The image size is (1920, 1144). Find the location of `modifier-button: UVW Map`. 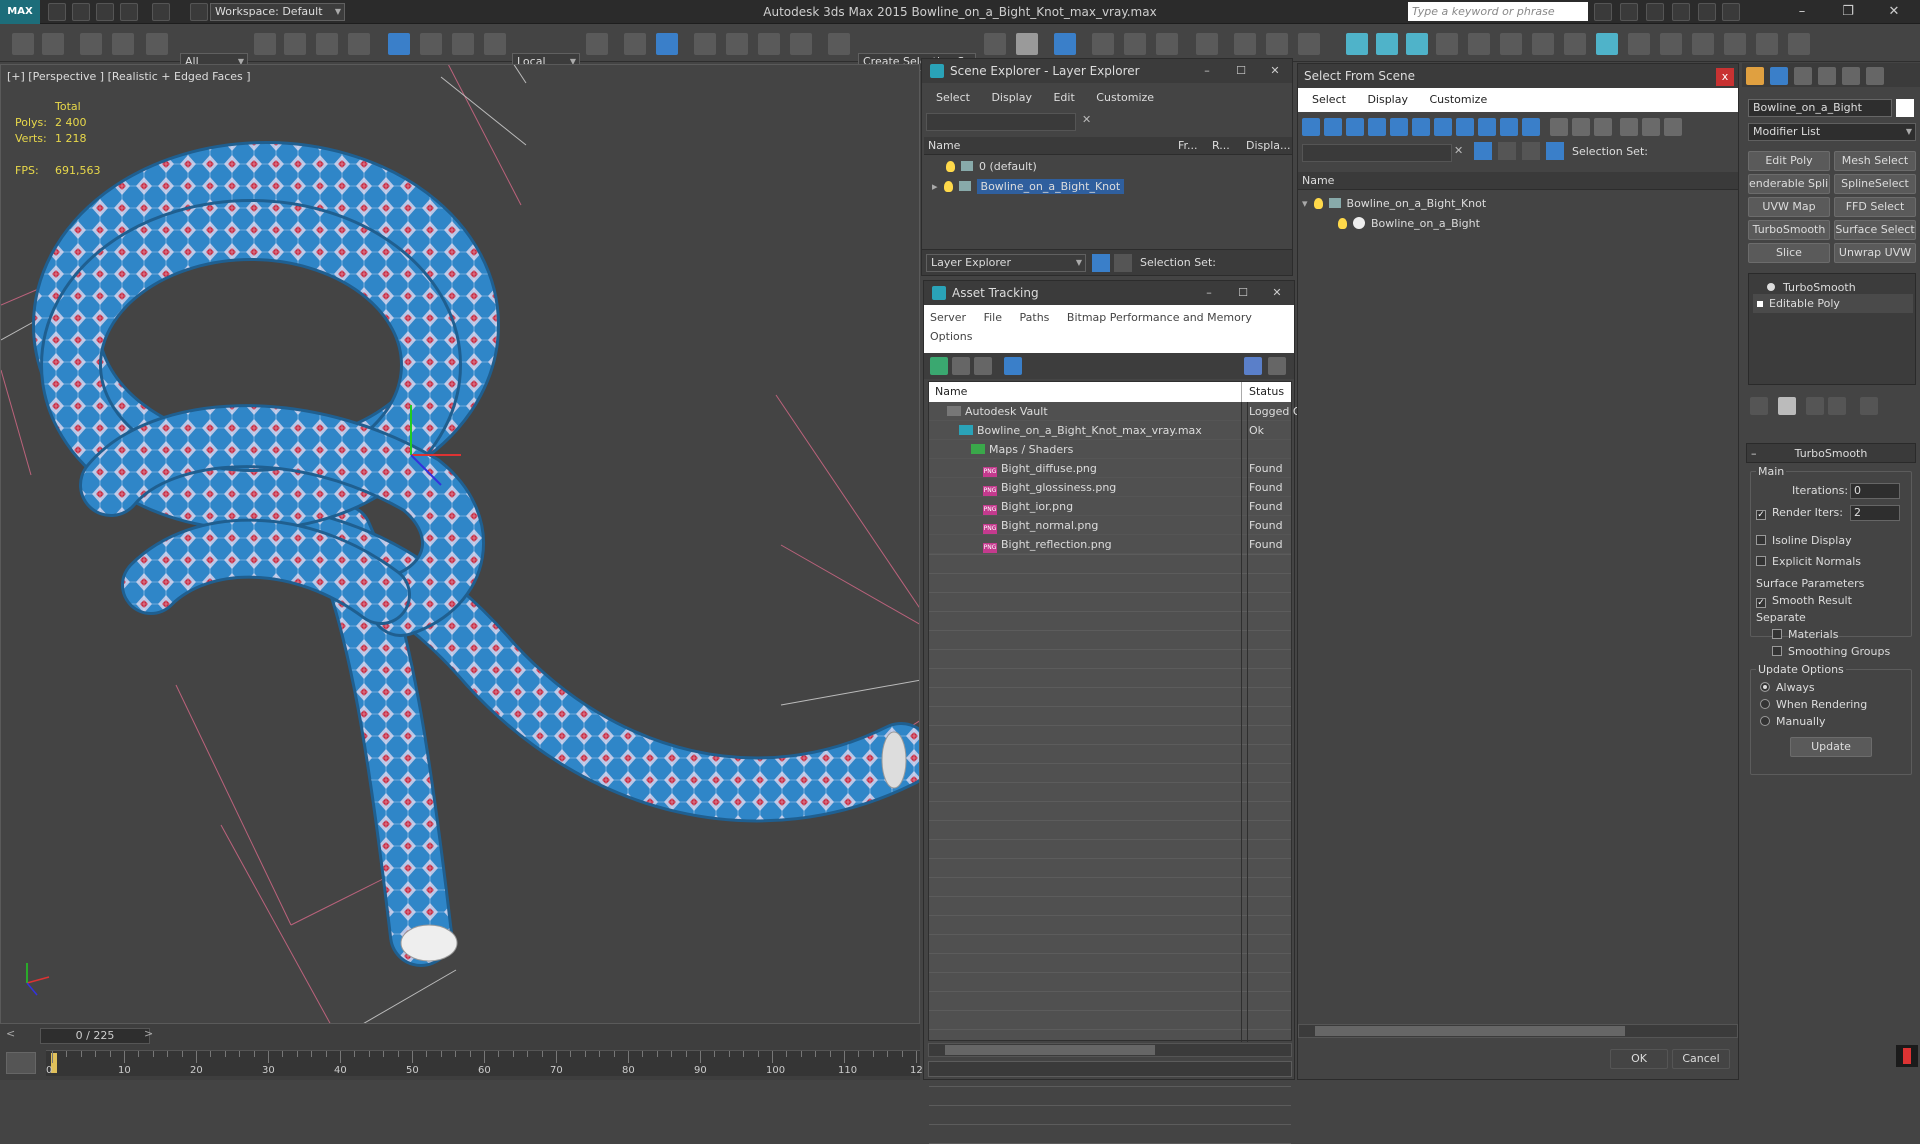

modifier-button: UVW Map is located at coordinates (1789, 207).